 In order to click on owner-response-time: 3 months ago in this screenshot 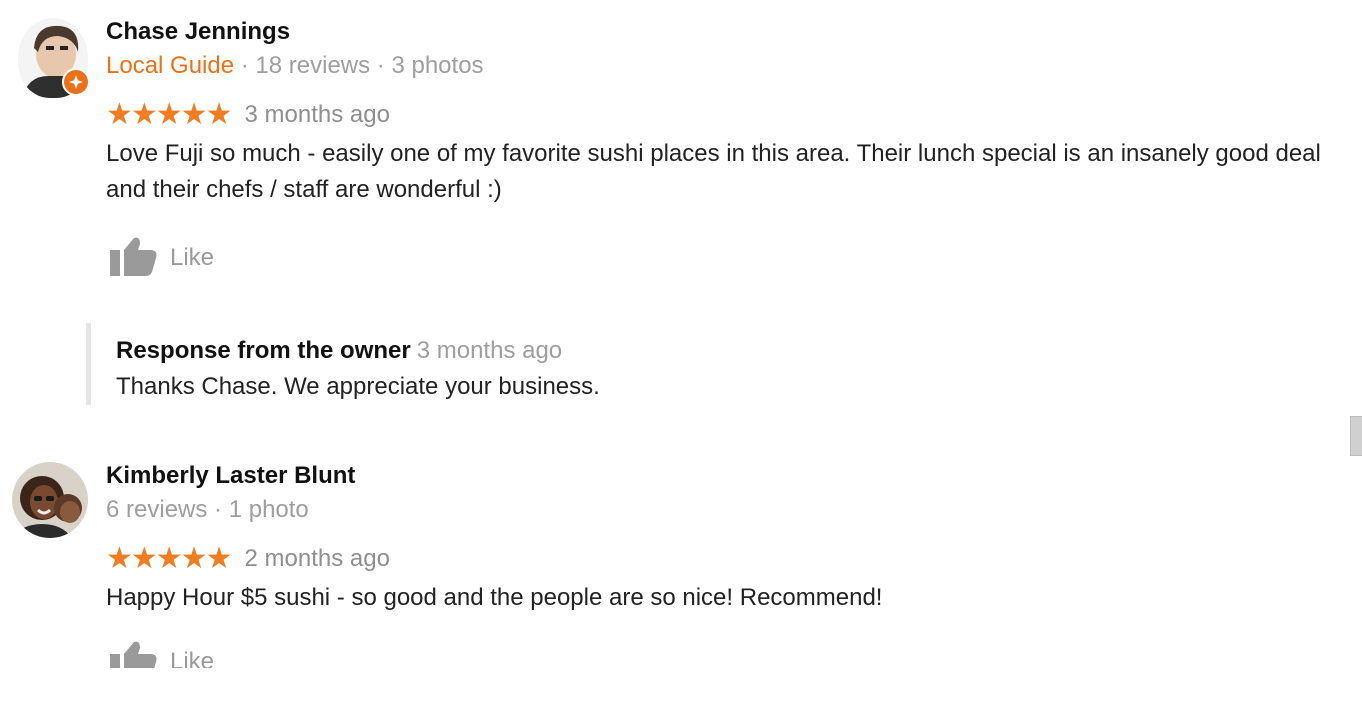, I will do `click(489, 350)`.